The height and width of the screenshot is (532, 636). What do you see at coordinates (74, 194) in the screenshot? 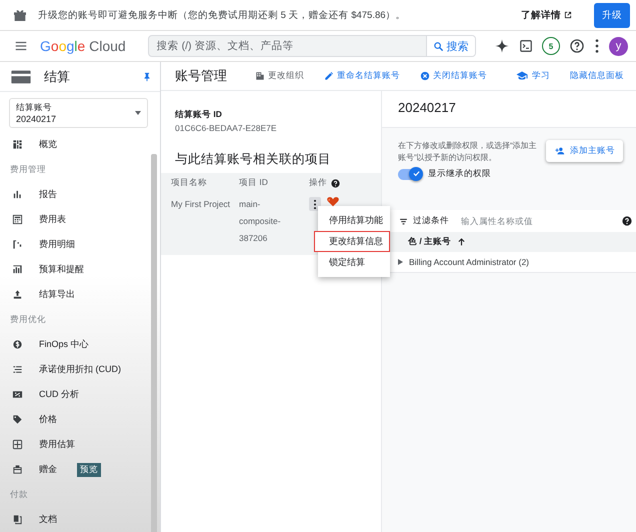
I see `nav-item: 报告` at bounding box center [74, 194].